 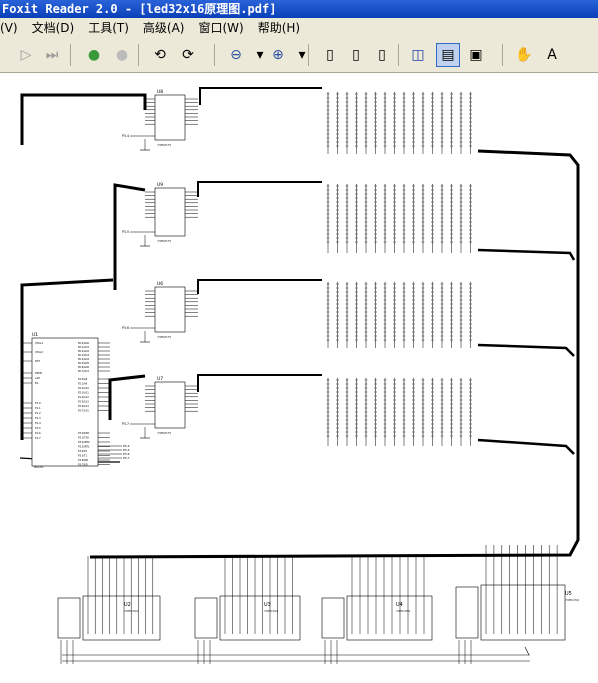 What do you see at coordinates (38, 413) in the screenshot?
I see `mcu-pin-label: P1.2` at bounding box center [38, 413].